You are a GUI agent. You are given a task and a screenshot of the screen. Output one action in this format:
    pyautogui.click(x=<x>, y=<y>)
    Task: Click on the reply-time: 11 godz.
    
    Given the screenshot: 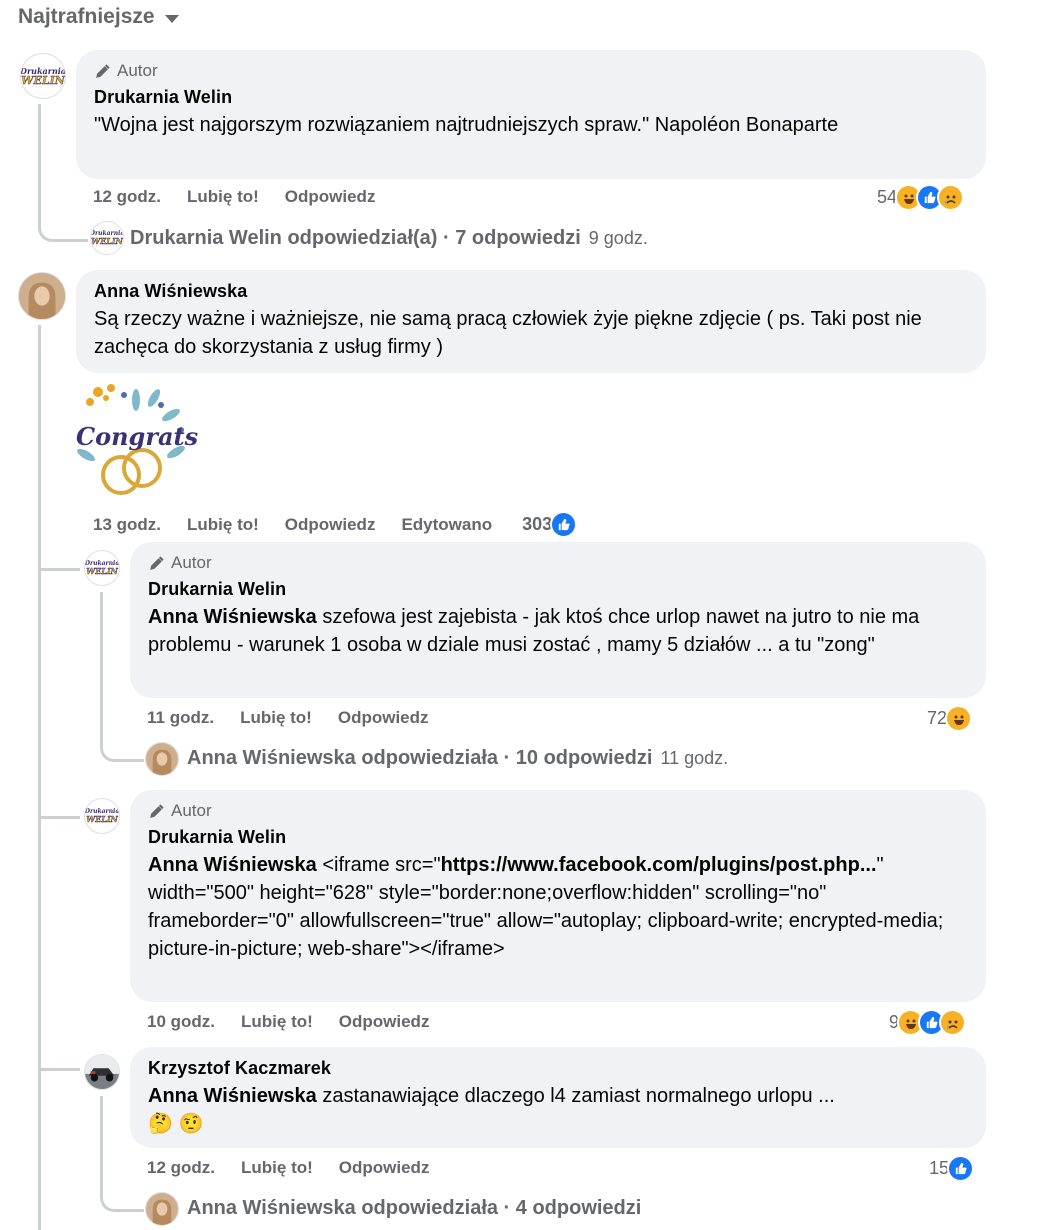 What is the action you would take?
    pyautogui.click(x=180, y=718)
    